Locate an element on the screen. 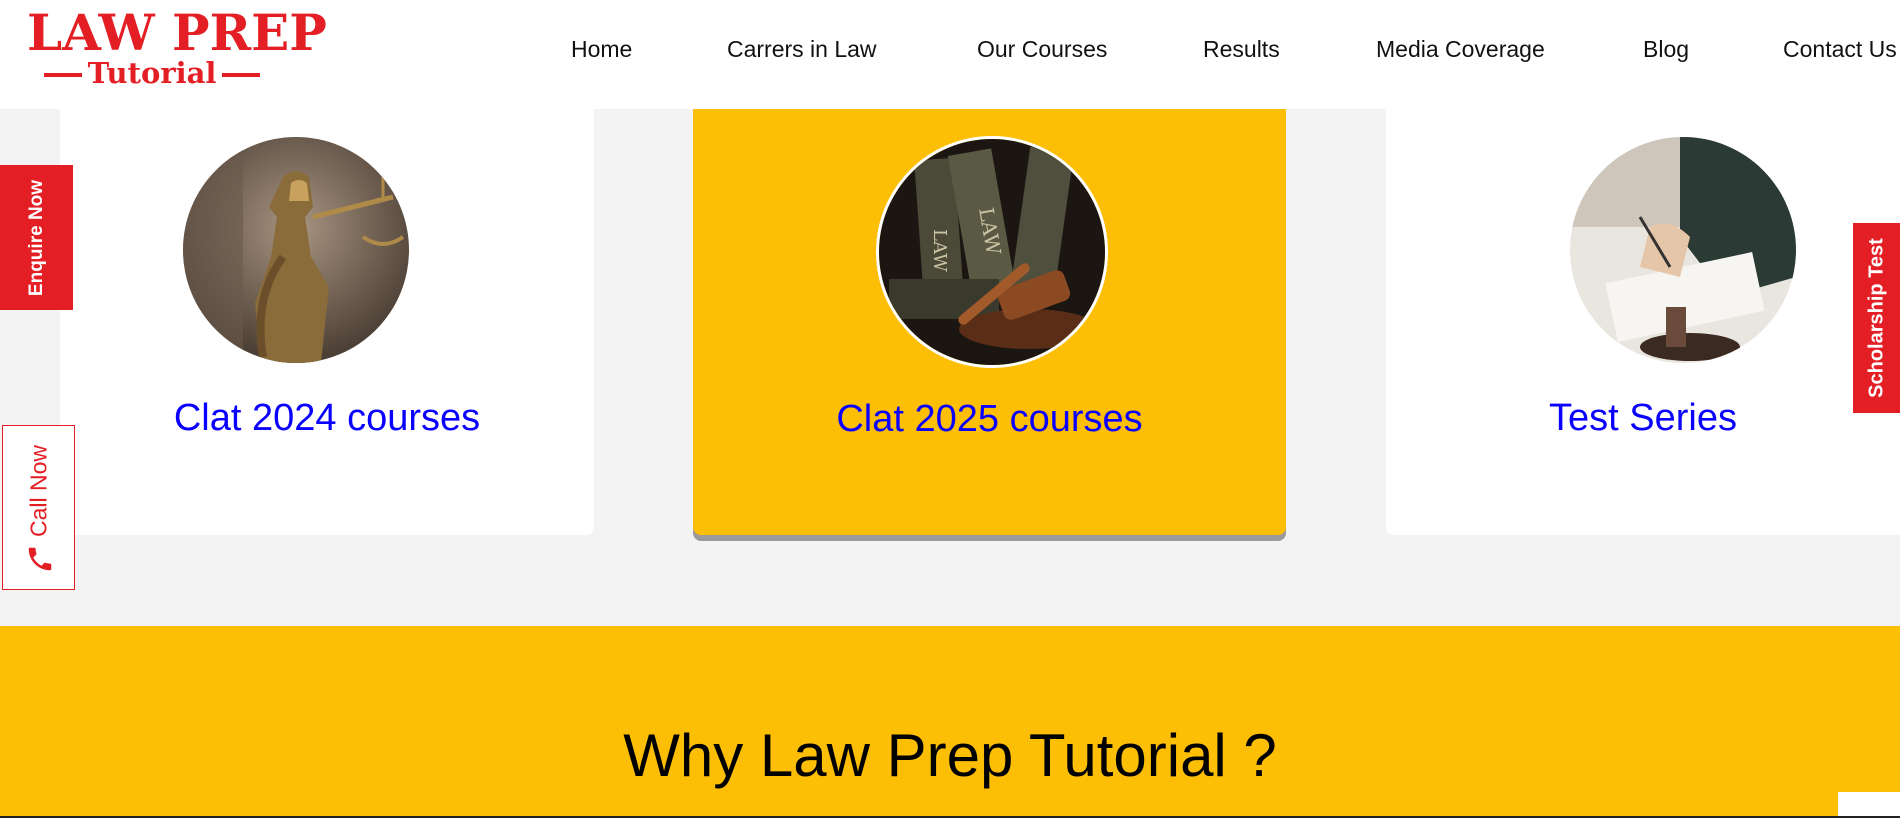 The image size is (1900, 818). logo-line2: Tutorial is located at coordinates (152, 73).